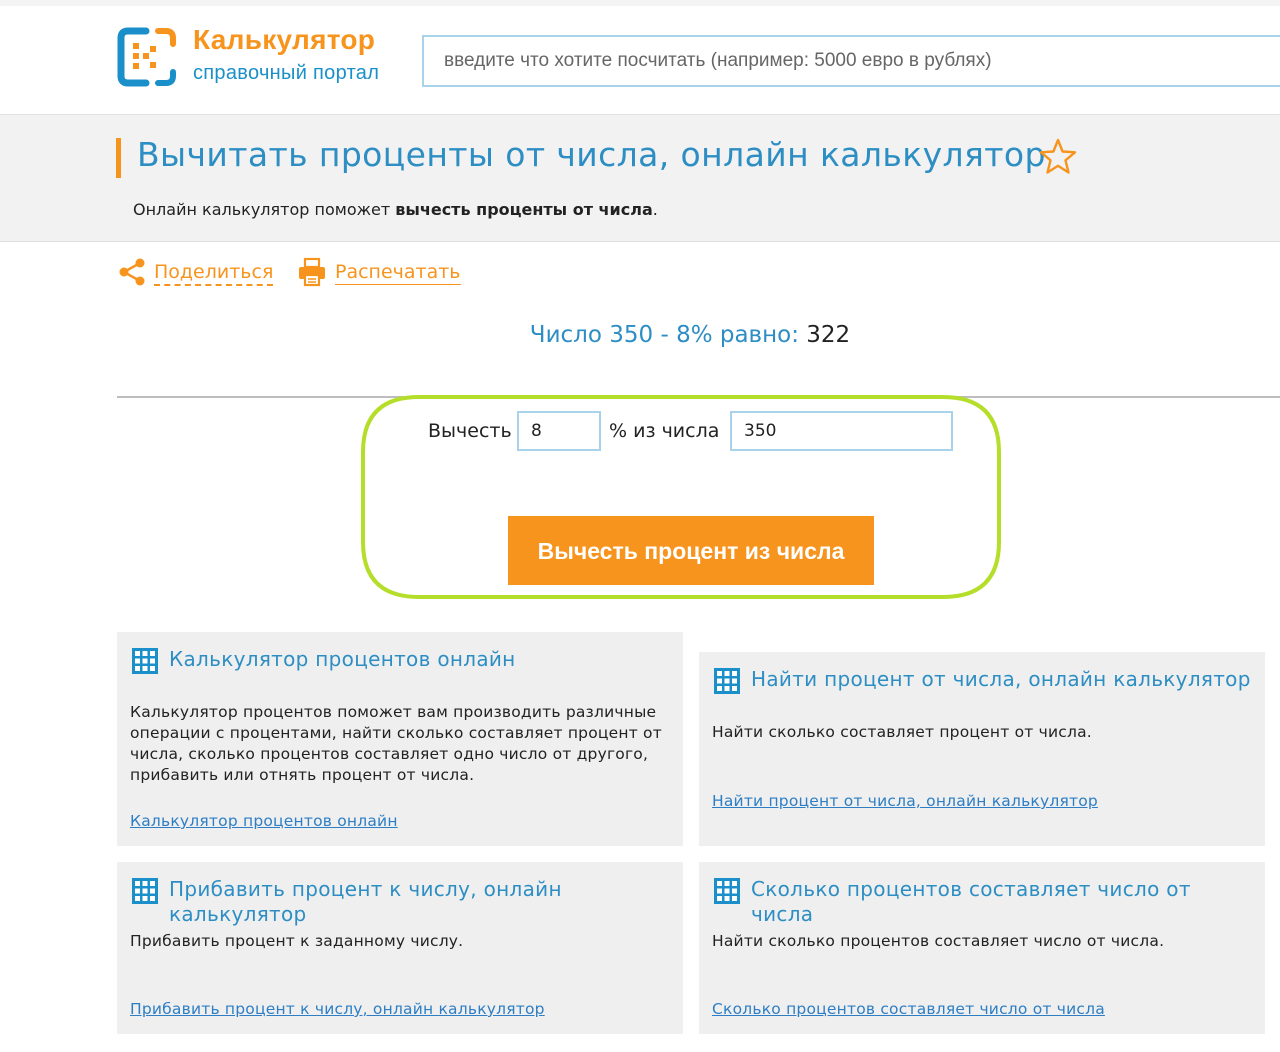  What do you see at coordinates (559, 431) in the screenshot?
I see `percent-input: 8` at bounding box center [559, 431].